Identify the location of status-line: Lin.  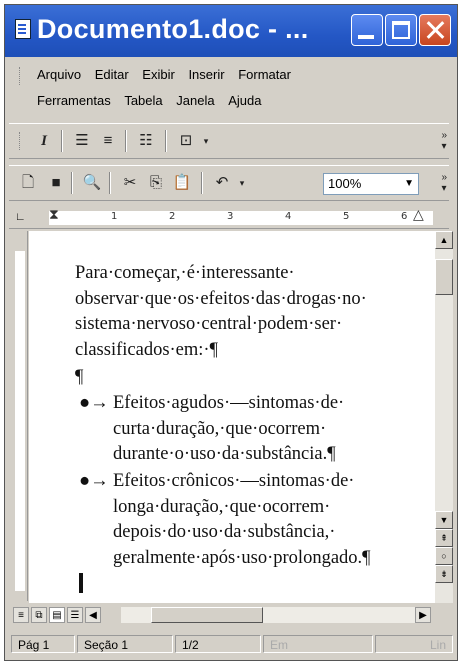
(414, 644).